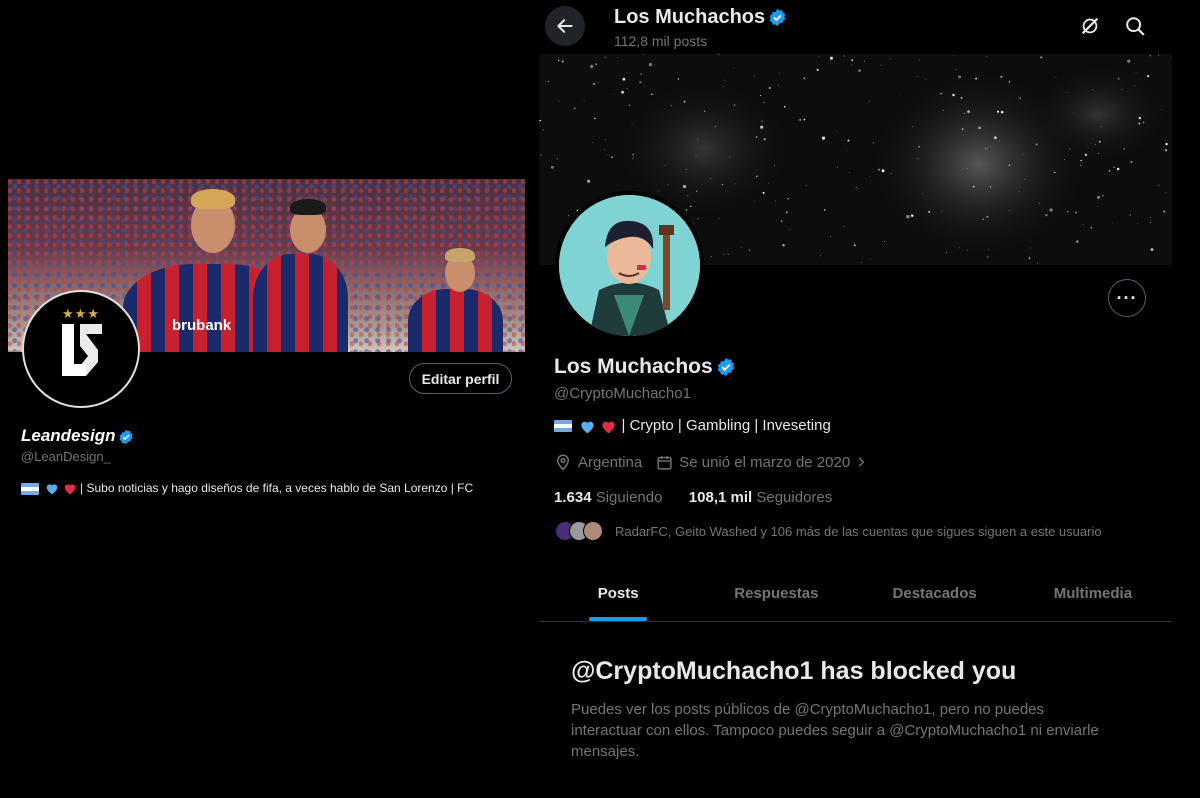  Describe the element at coordinates (762, 462) in the screenshot. I see `joined-item: Se unió el marzo de 2020` at that location.